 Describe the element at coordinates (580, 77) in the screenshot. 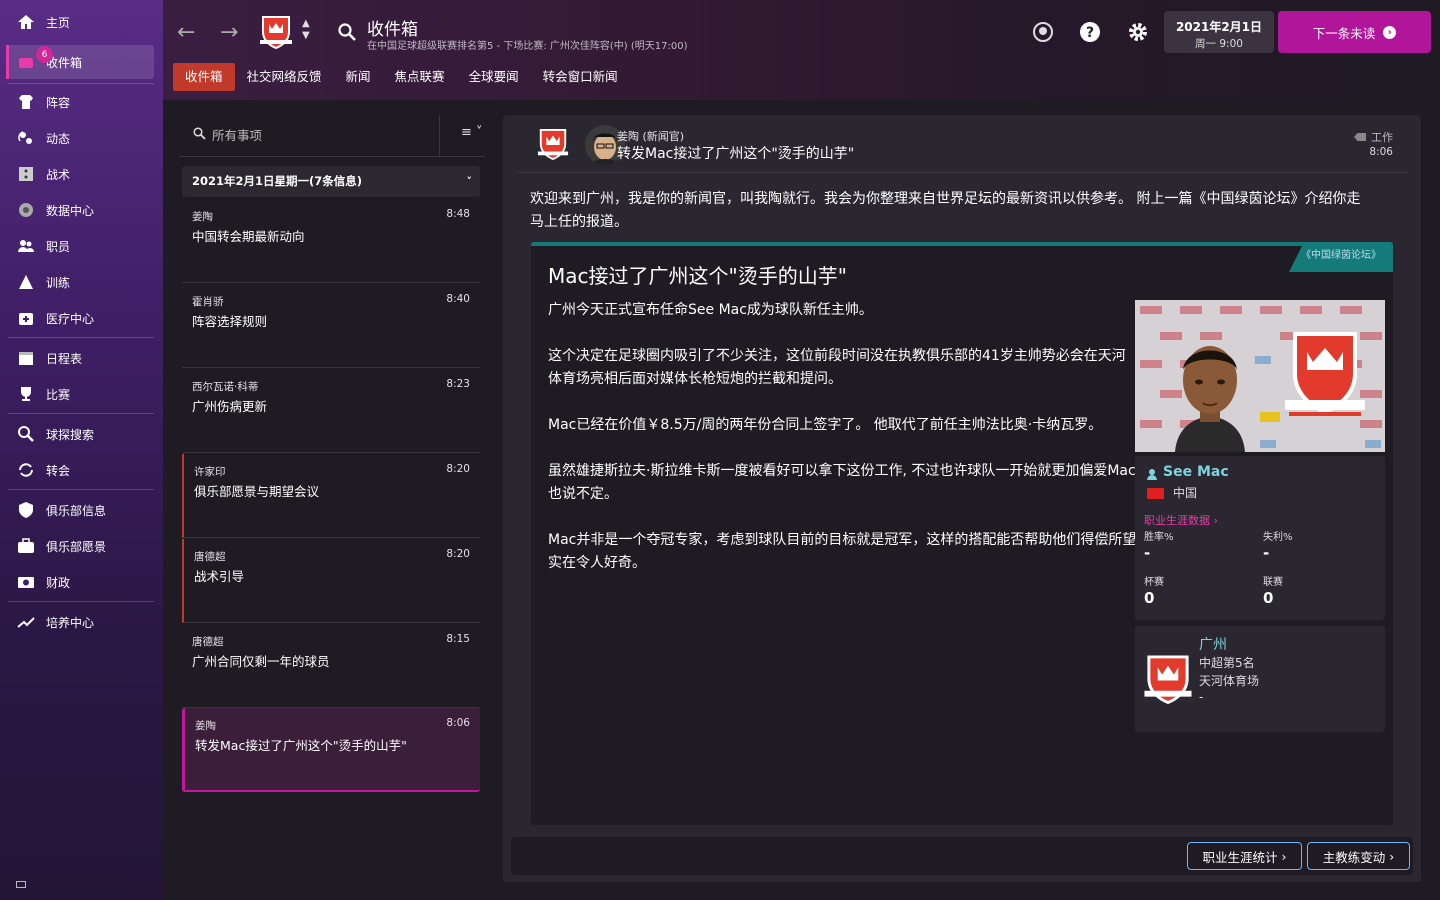

I see `tab-transfer-window-news: 转会窗口新闻` at that location.